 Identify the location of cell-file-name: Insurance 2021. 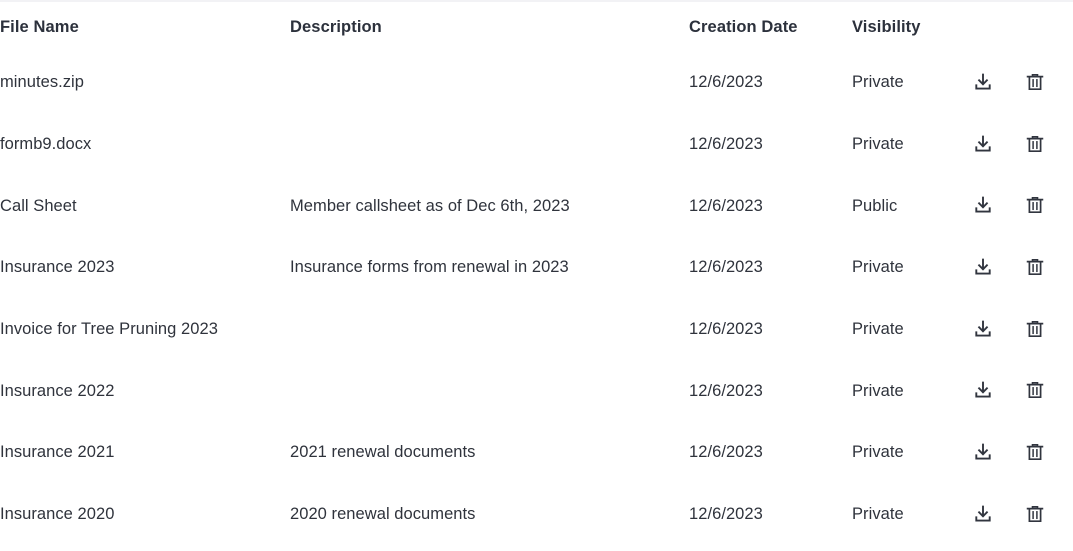
(57, 452).